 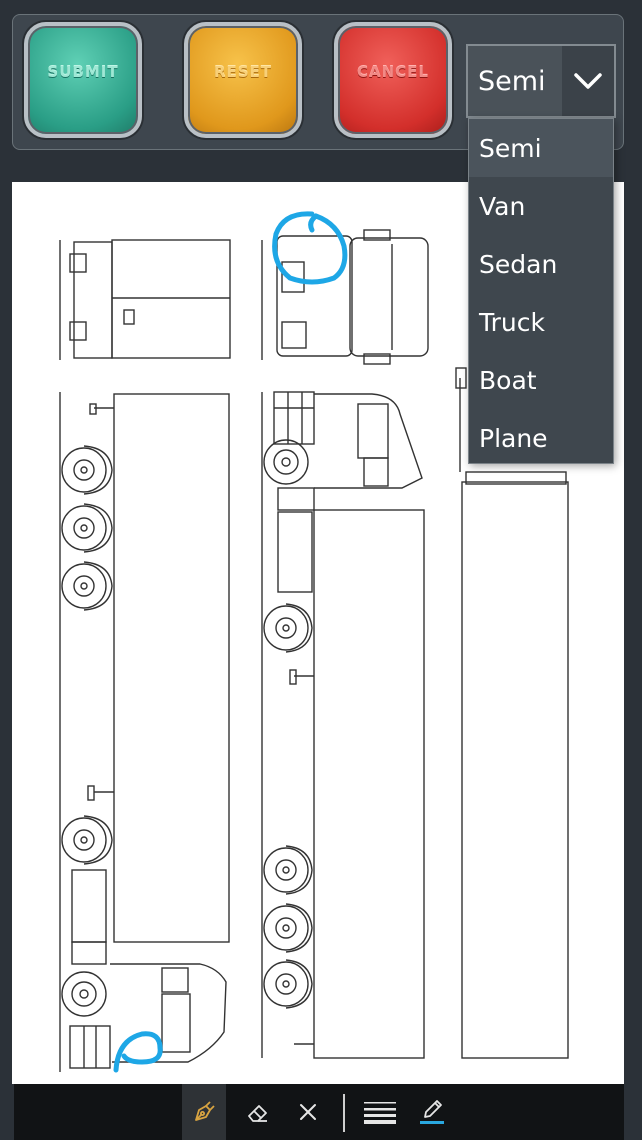 What do you see at coordinates (541, 380) in the screenshot?
I see `dropdown-option-boat: Boat` at bounding box center [541, 380].